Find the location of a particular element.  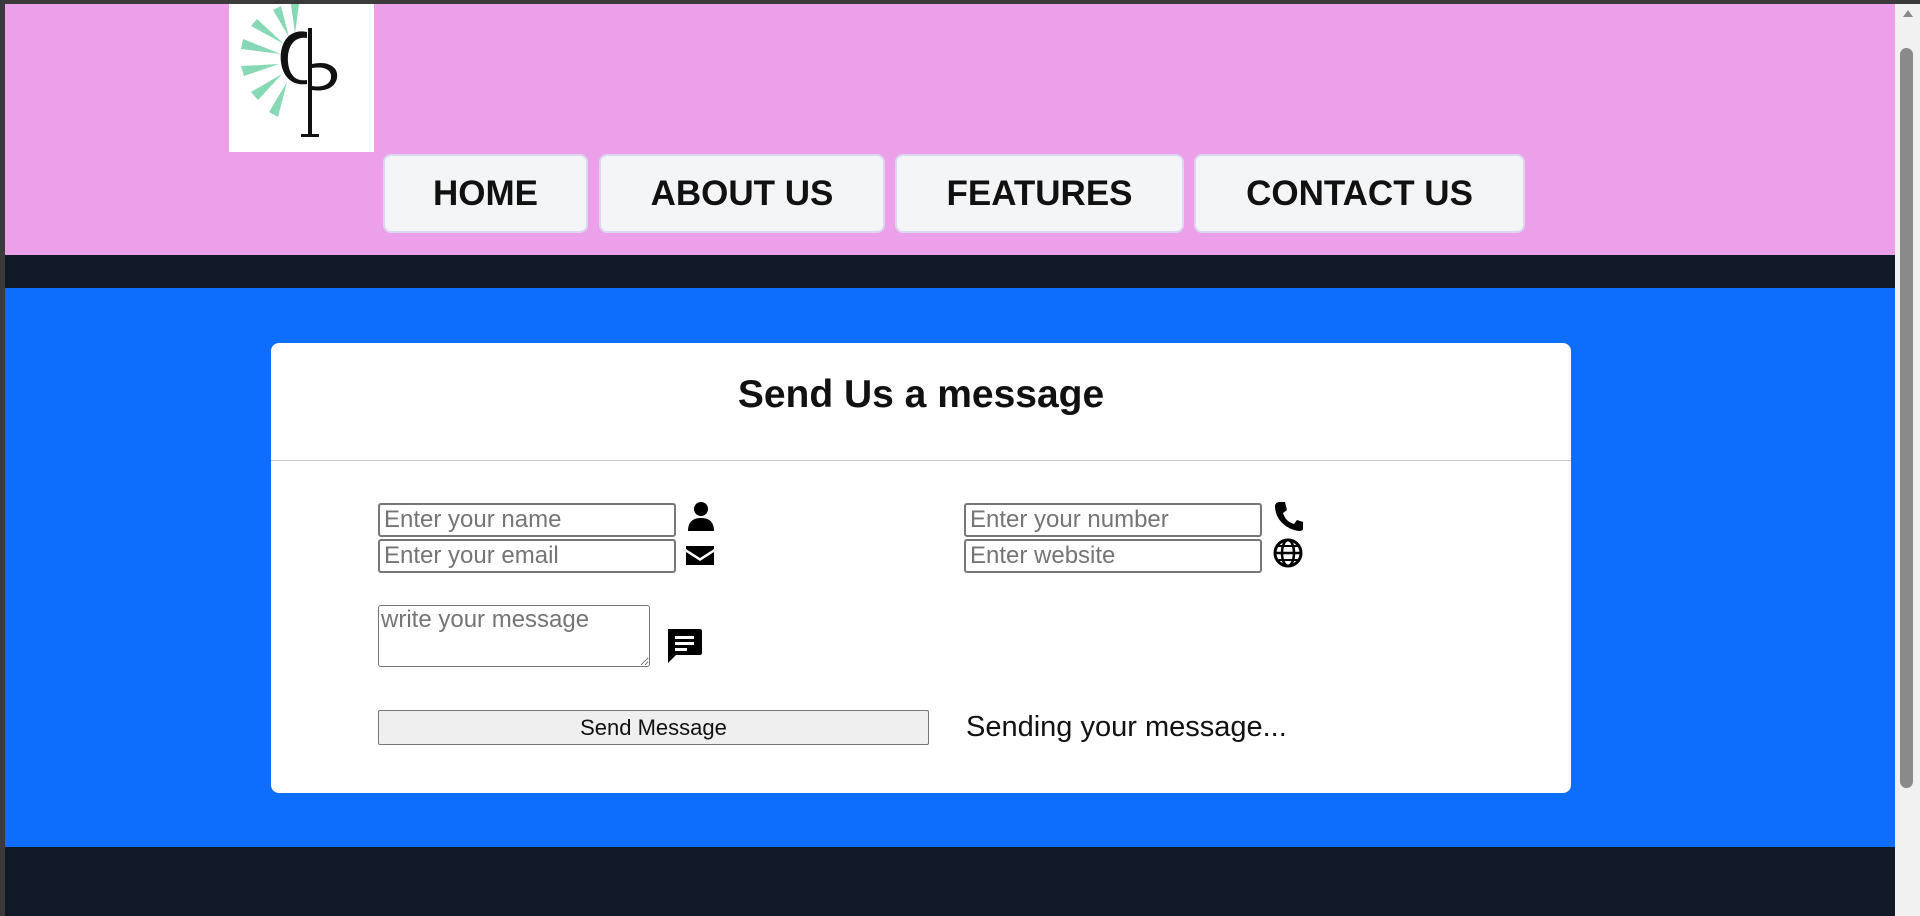

phone-icon is located at coordinates (1289, 516).